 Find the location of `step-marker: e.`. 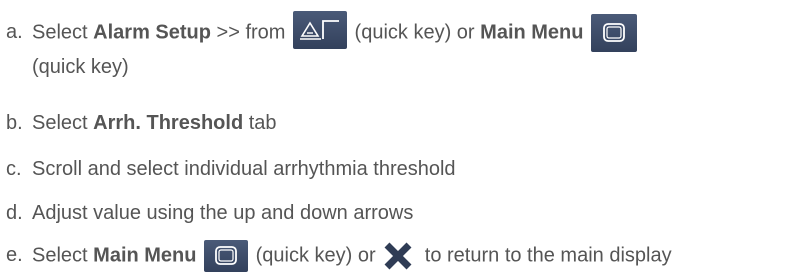

step-marker: e. is located at coordinates (14, 255).